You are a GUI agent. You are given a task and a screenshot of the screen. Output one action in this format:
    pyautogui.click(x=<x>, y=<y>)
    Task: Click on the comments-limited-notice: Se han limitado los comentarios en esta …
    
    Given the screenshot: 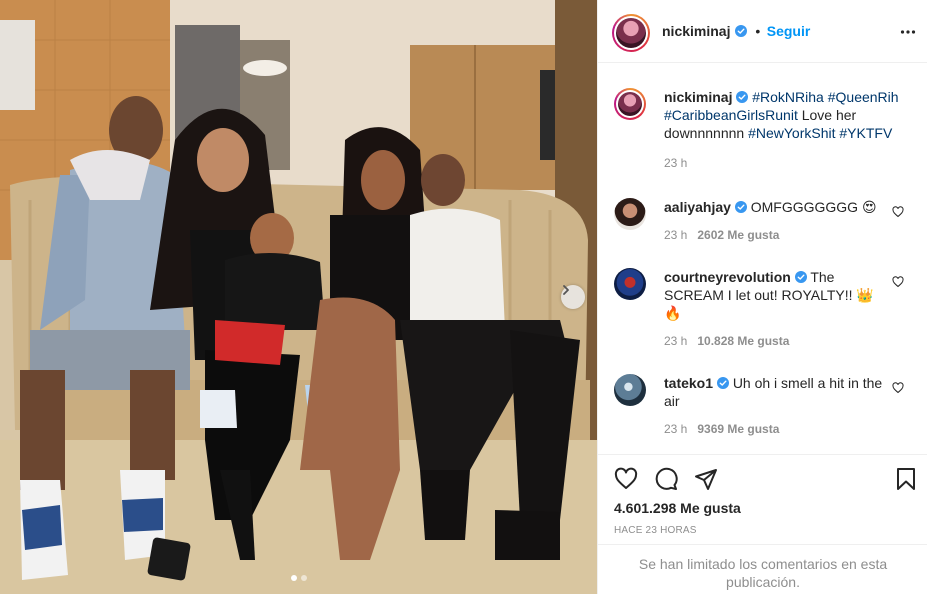 What is the action you would take?
    pyautogui.click(x=762, y=569)
    